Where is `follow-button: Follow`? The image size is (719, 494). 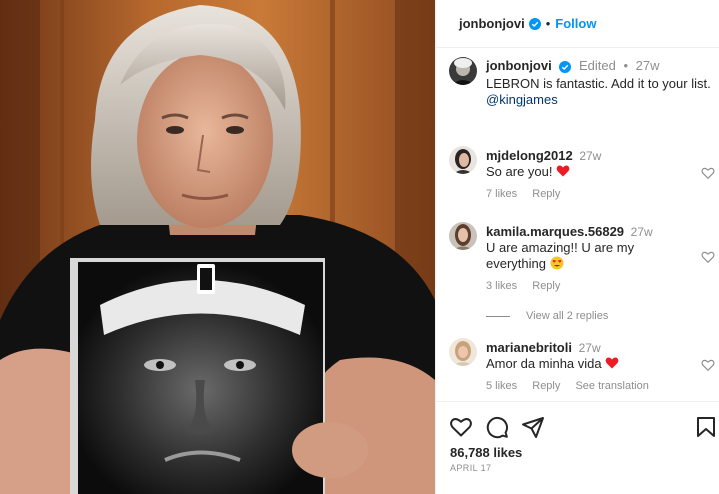 follow-button: Follow is located at coordinates (575, 23).